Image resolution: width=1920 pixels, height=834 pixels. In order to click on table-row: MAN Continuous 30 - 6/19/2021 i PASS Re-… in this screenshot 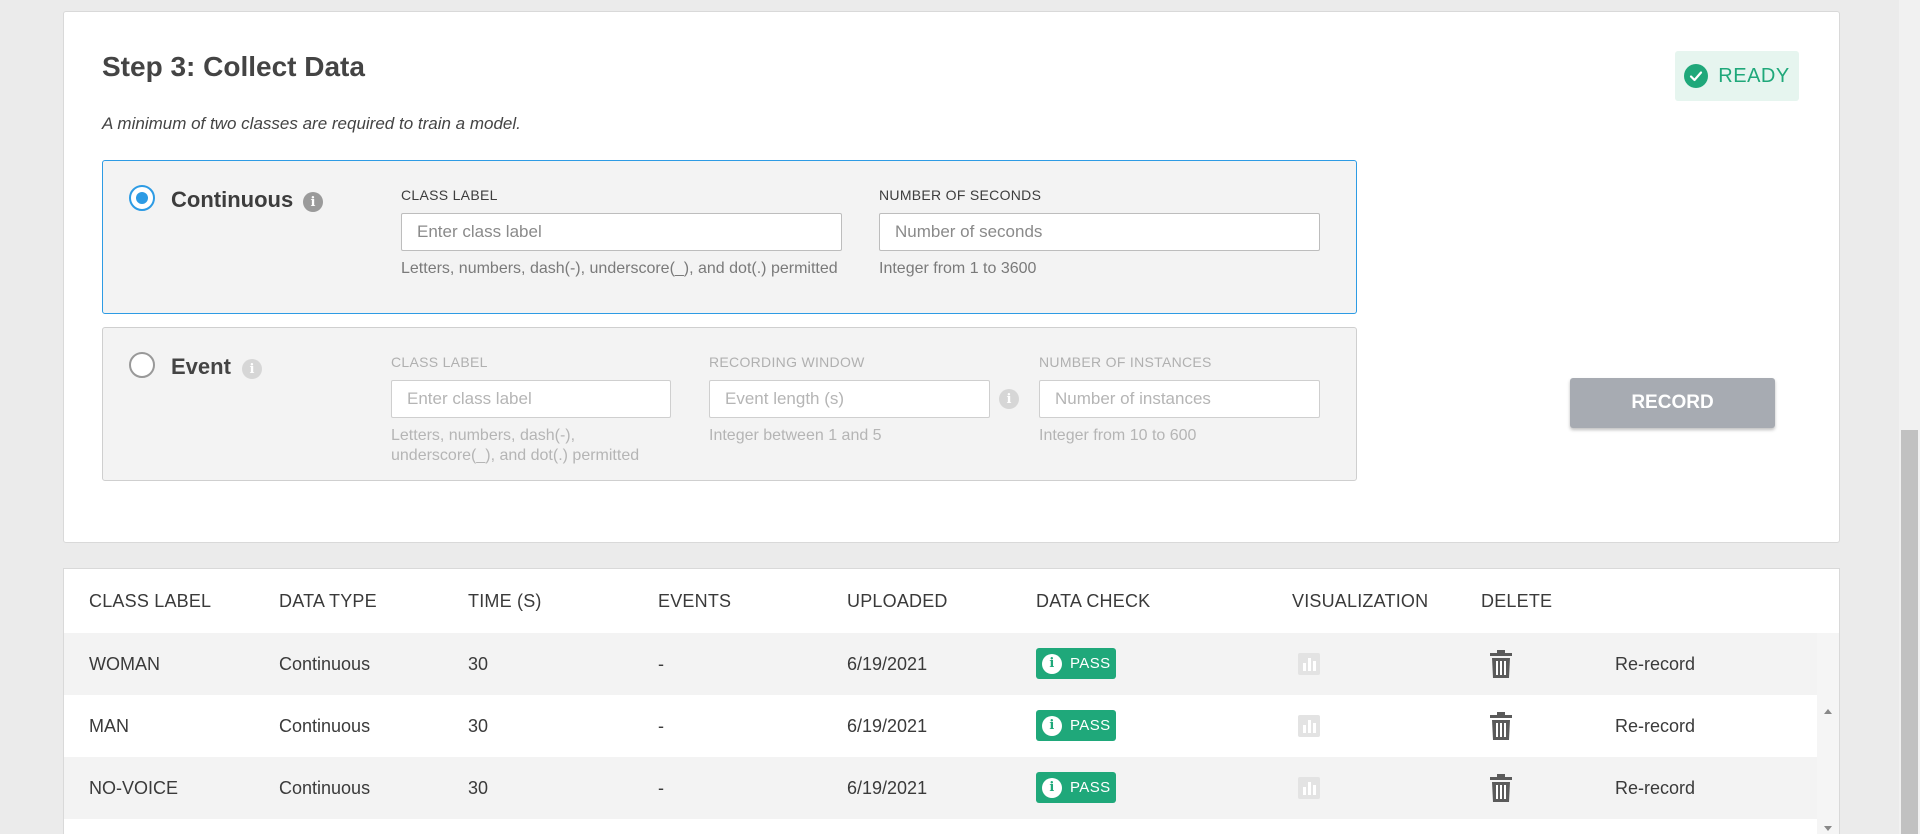, I will do `click(941, 726)`.